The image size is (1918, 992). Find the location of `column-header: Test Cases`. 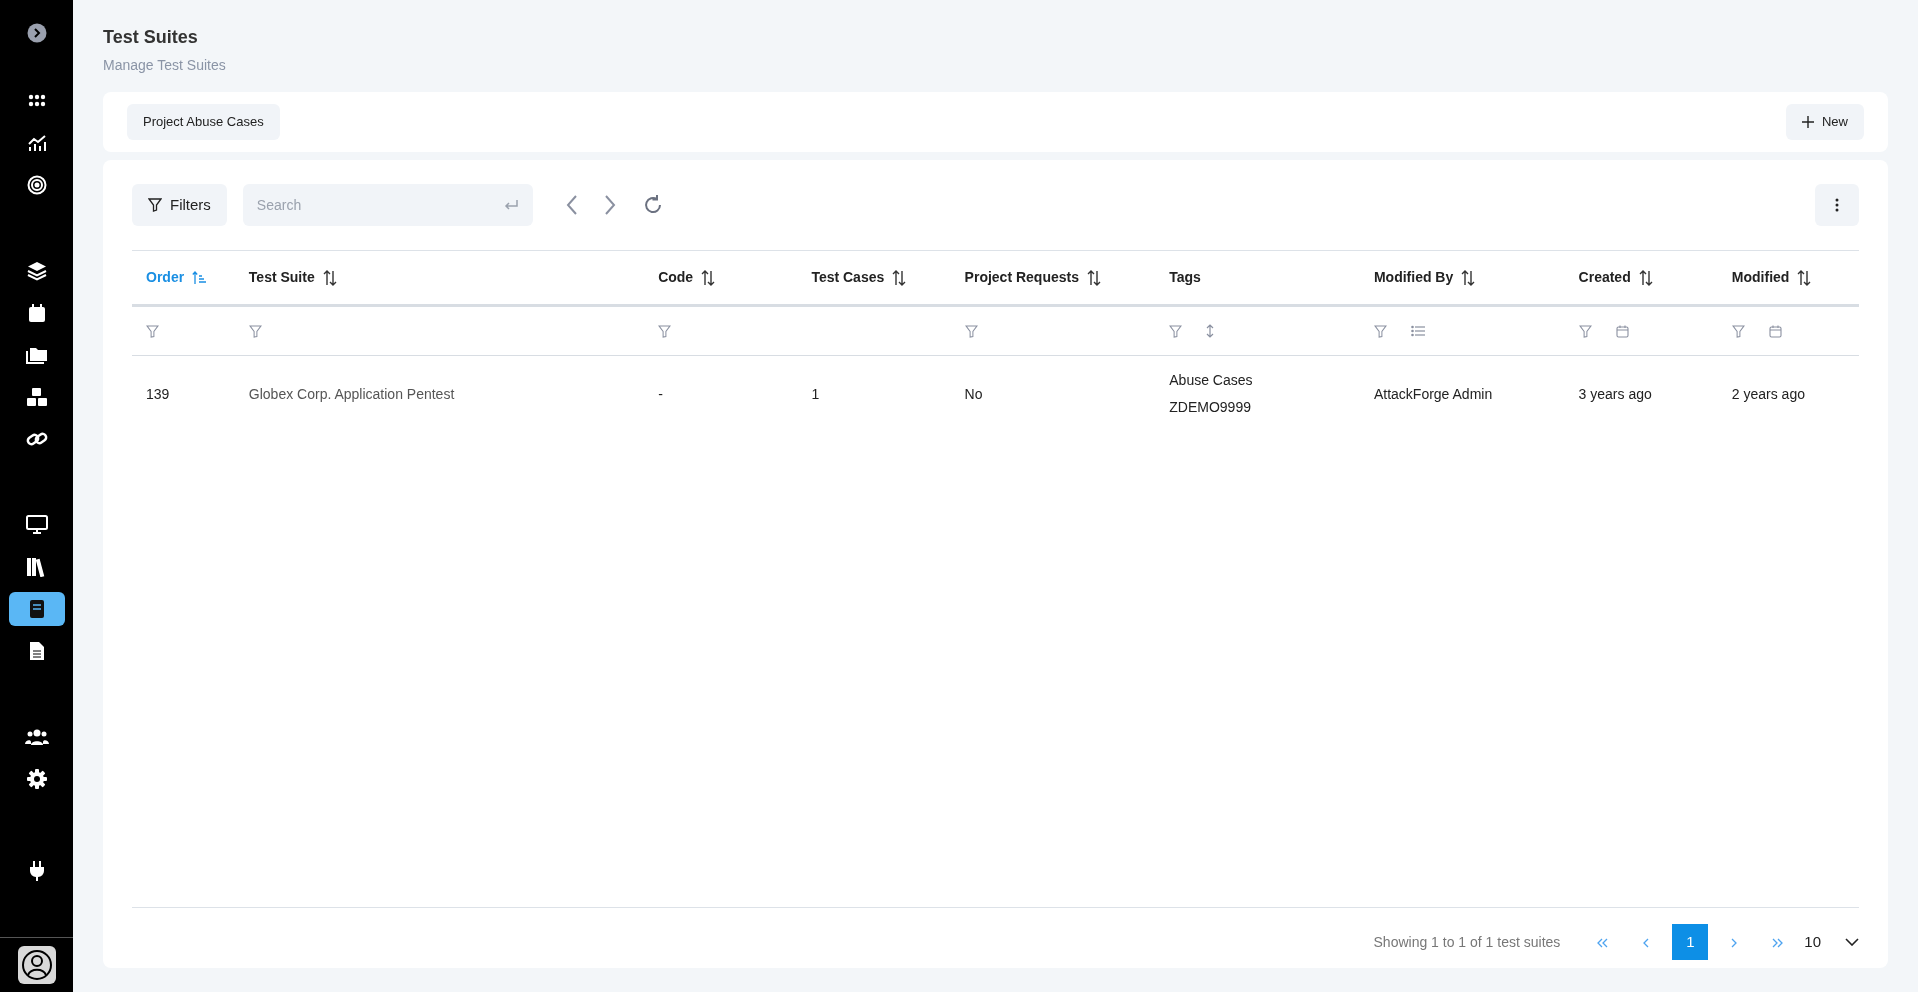

column-header: Test Cases is located at coordinates (859, 277).